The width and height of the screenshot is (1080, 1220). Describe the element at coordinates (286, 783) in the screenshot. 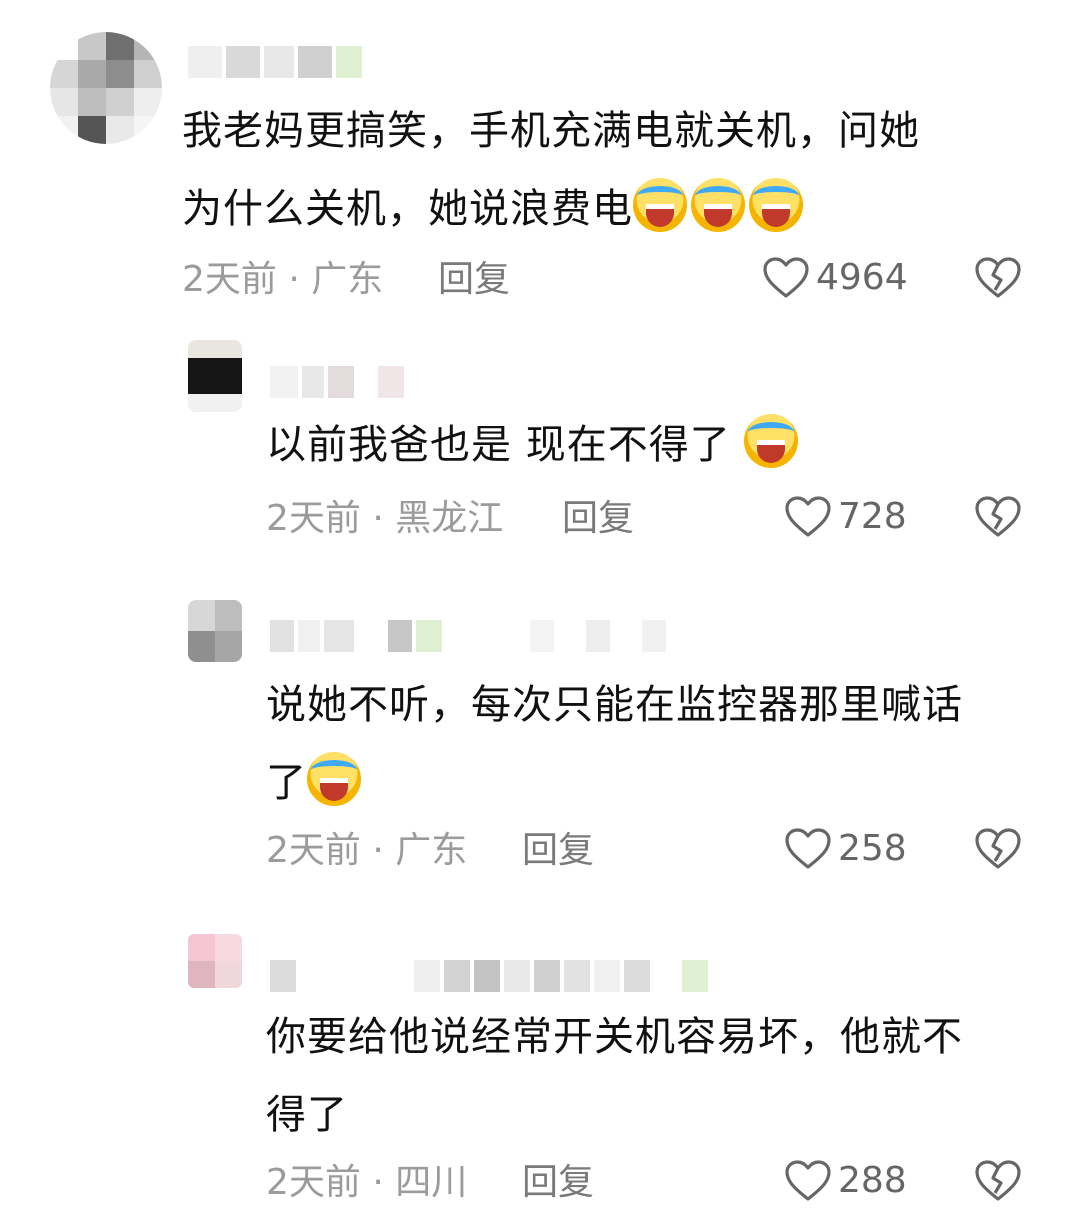

I see `comment-text-line: 了` at that location.